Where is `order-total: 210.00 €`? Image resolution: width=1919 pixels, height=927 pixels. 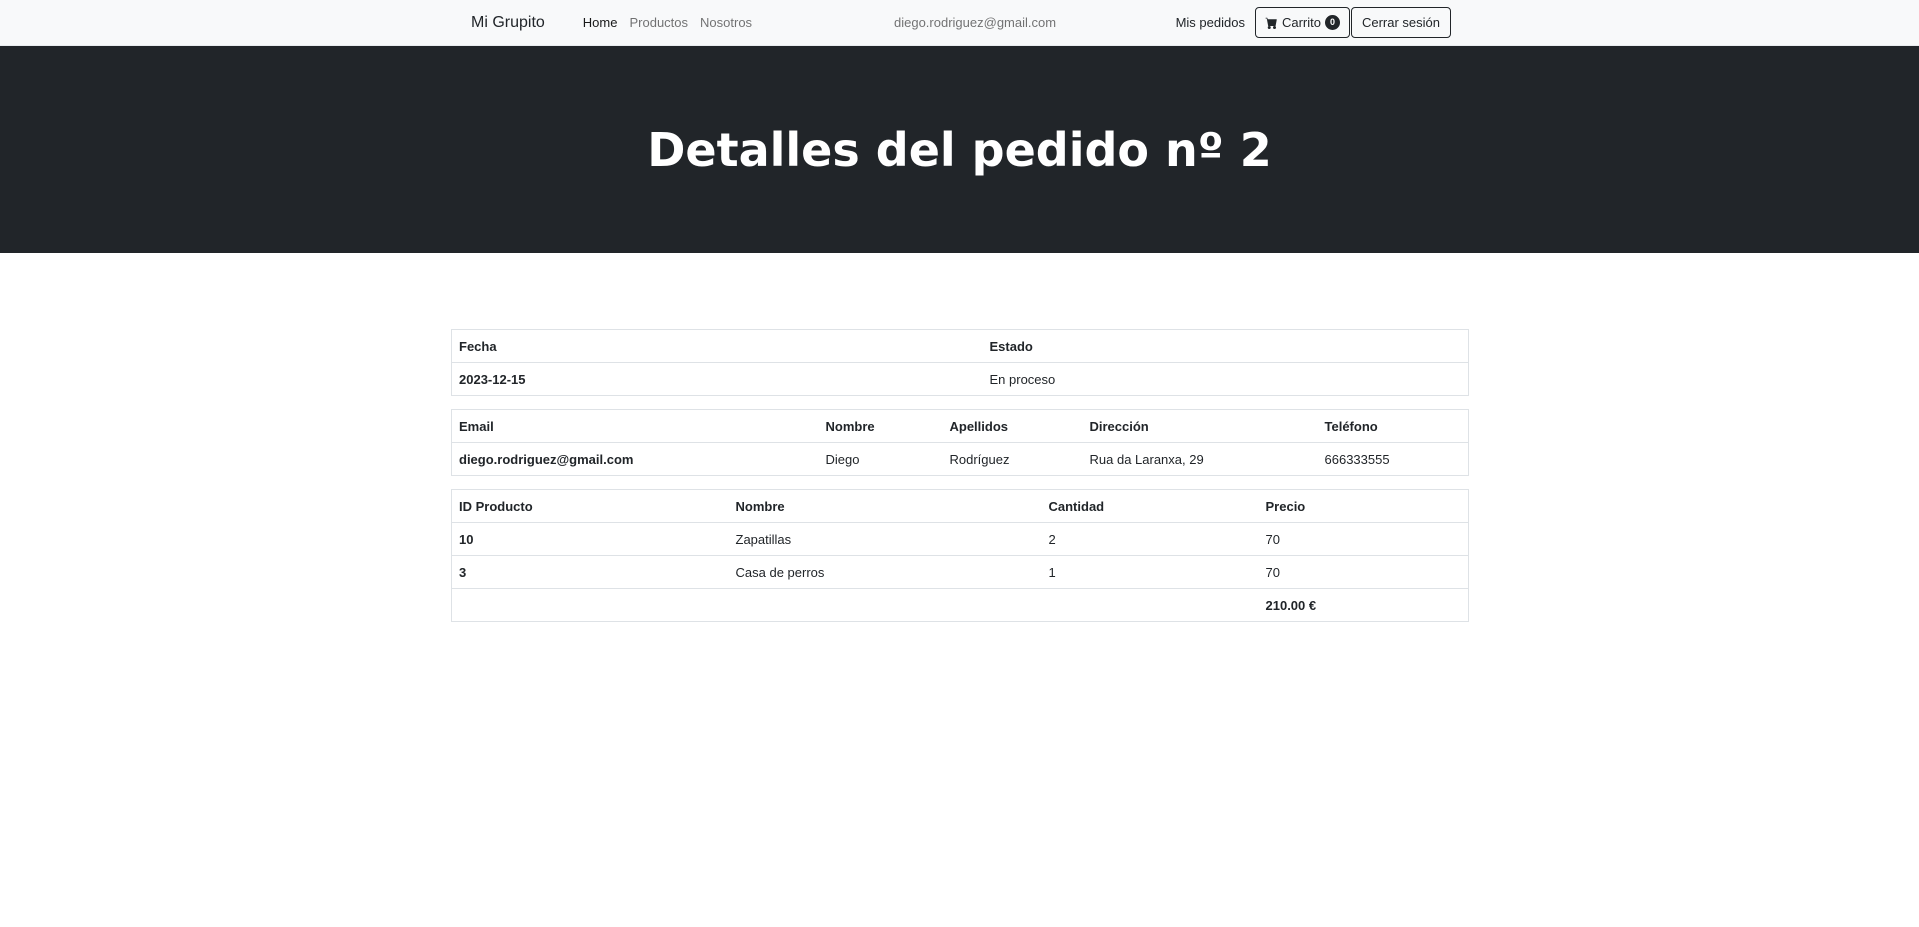
order-total: 210.00 € is located at coordinates (1363, 605).